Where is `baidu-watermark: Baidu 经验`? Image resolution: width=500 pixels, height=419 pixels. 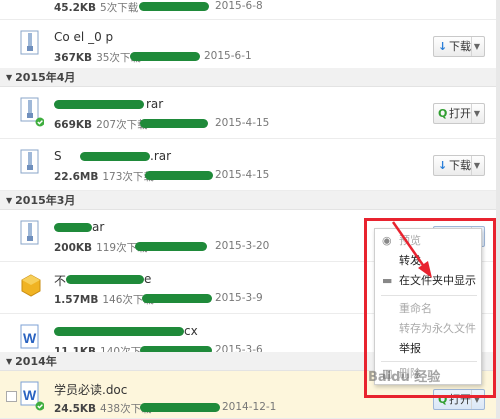
baidu-watermark: Baidu 经验 is located at coordinates (404, 377).